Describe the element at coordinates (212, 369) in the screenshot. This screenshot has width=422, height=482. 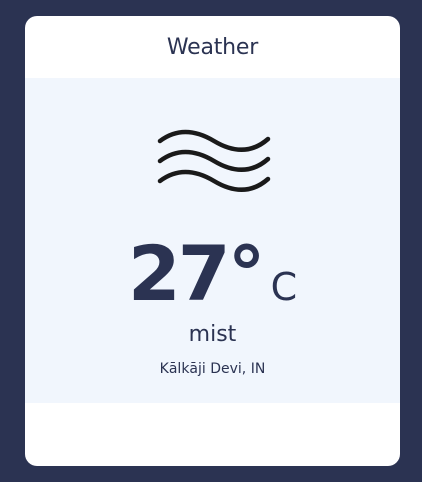
I see `location-label: Kālkāji Devi, IN` at that location.